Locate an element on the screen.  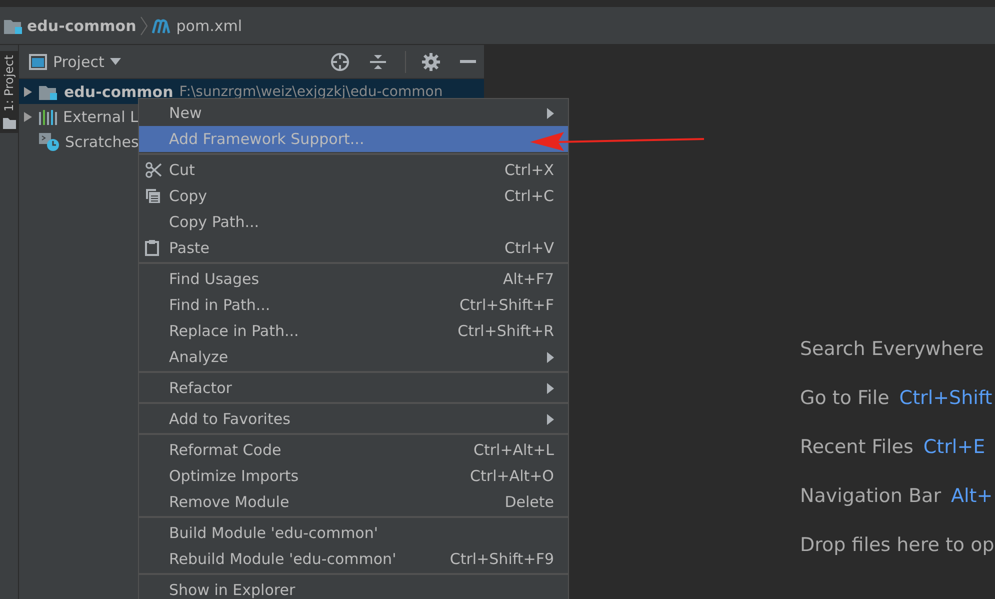
tree-label: External L is located at coordinates (100, 117).